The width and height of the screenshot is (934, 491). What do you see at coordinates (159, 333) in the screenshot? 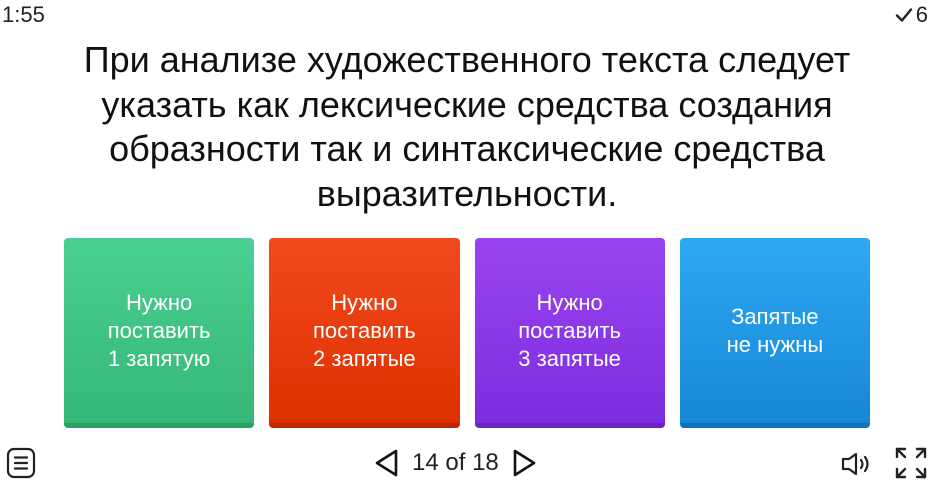
I see `answer-option-1: Нужно поставить 1 запятую` at bounding box center [159, 333].